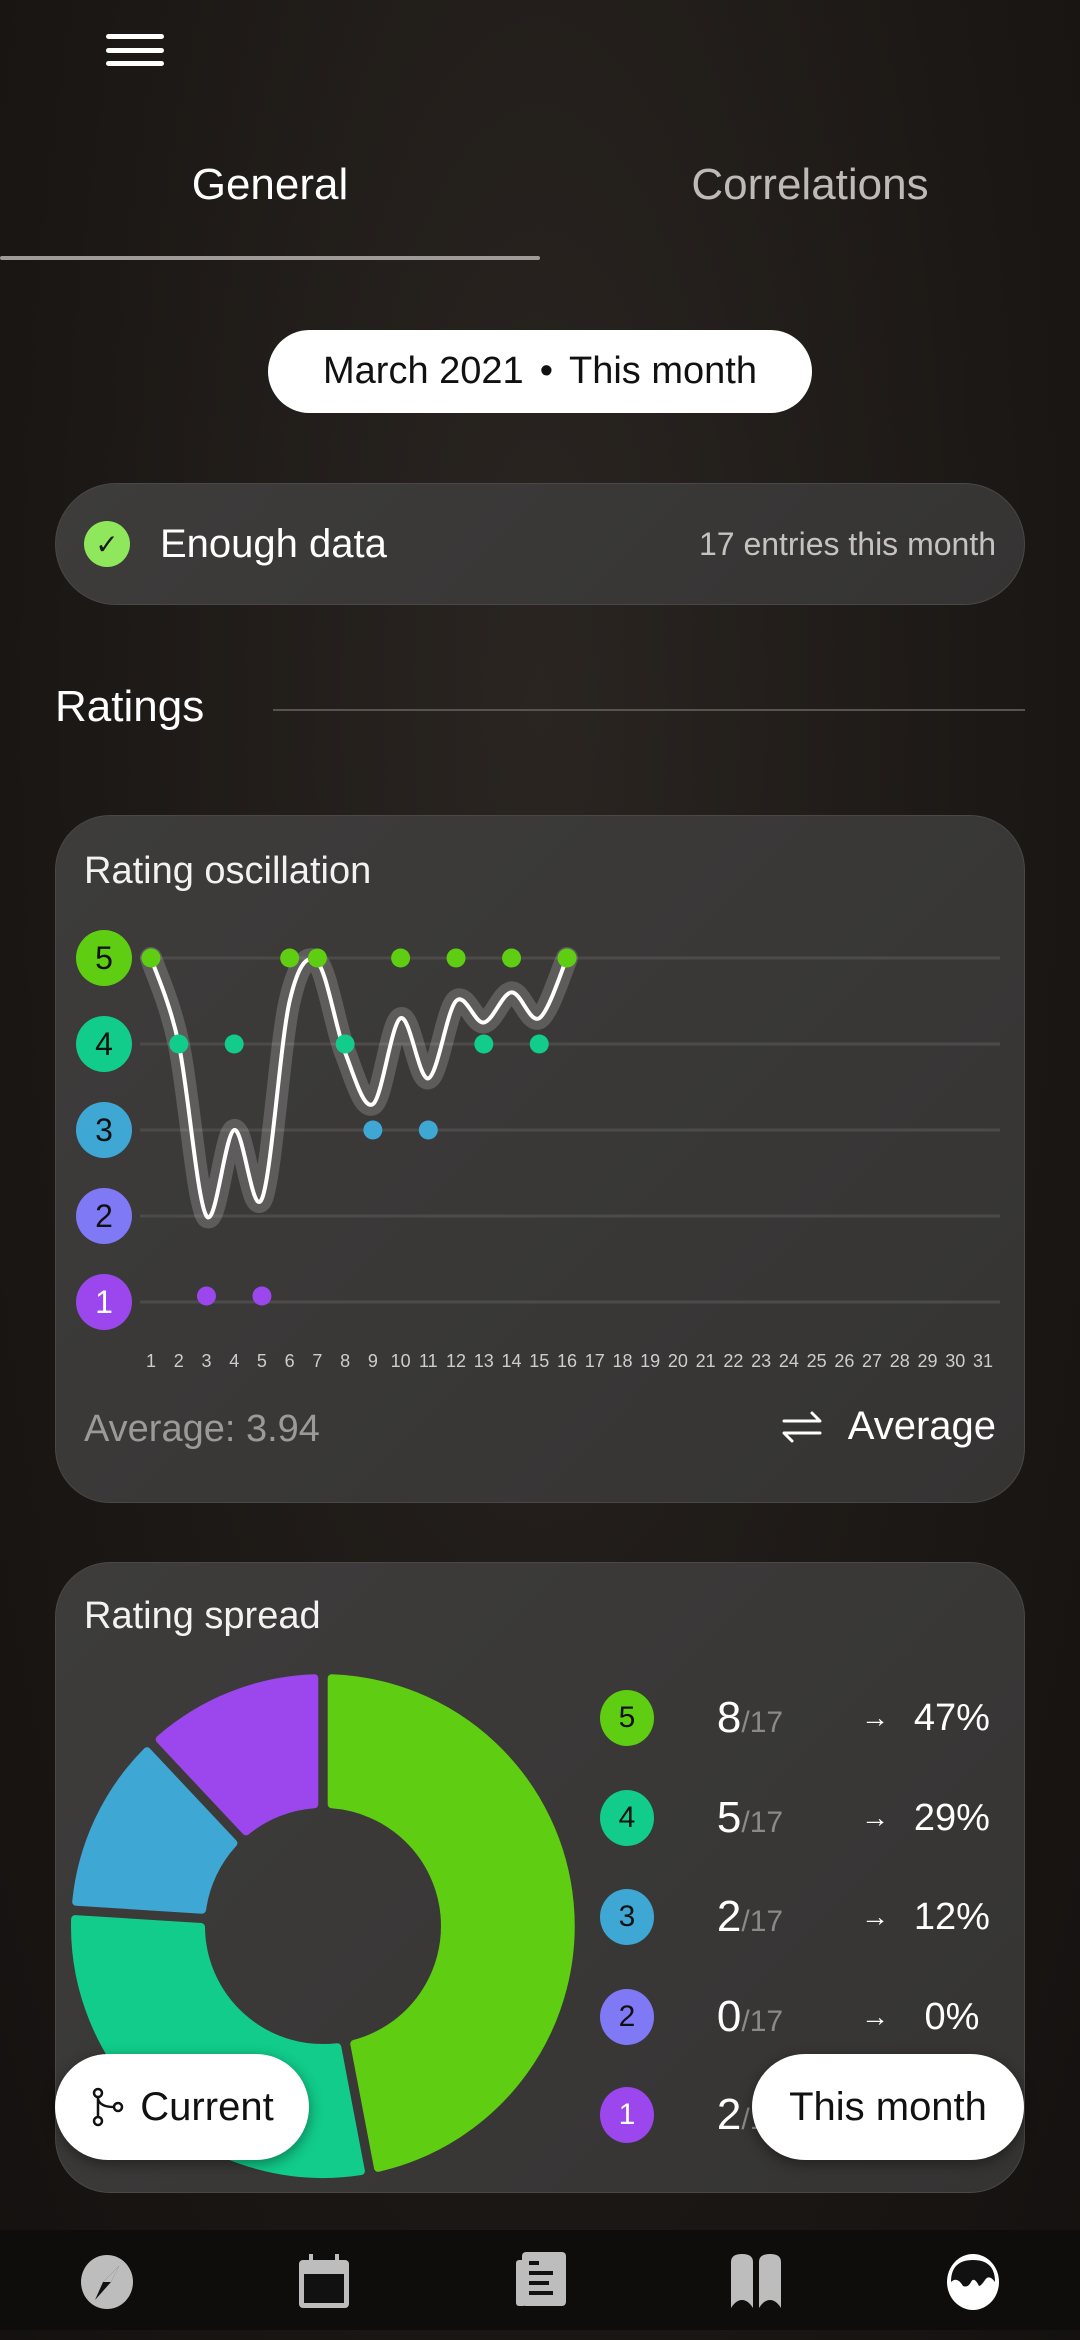  What do you see at coordinates (627, 2115) in the screenshot?
I see `rating-badge: 1` at bounding box center [627, 2115].